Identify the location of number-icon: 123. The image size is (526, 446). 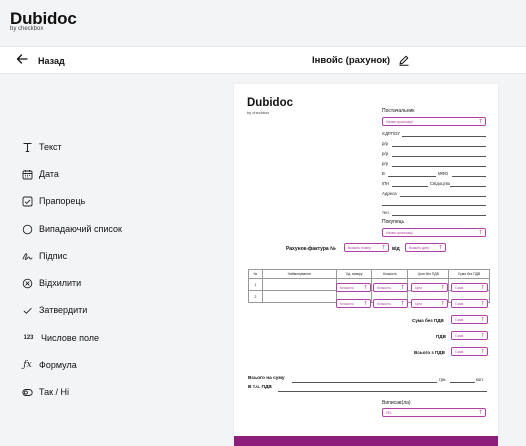
(28, 338).